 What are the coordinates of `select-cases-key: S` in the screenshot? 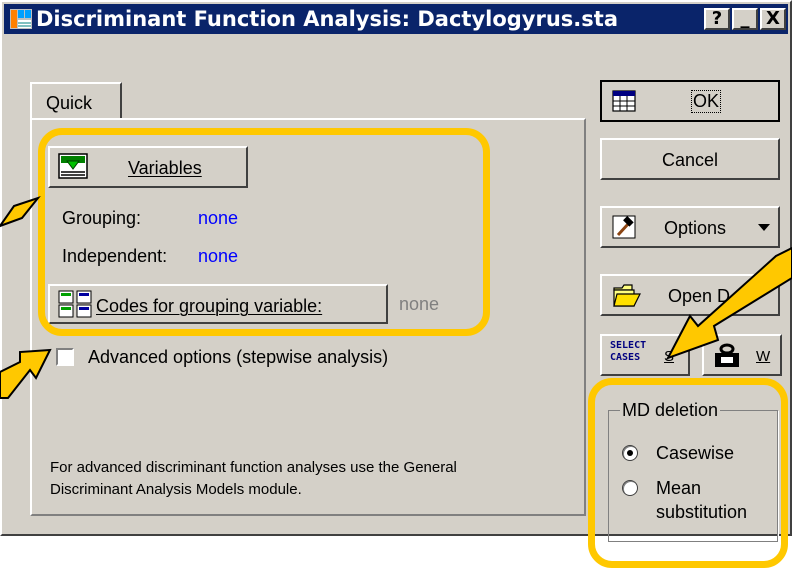 It's located at (669, 356).